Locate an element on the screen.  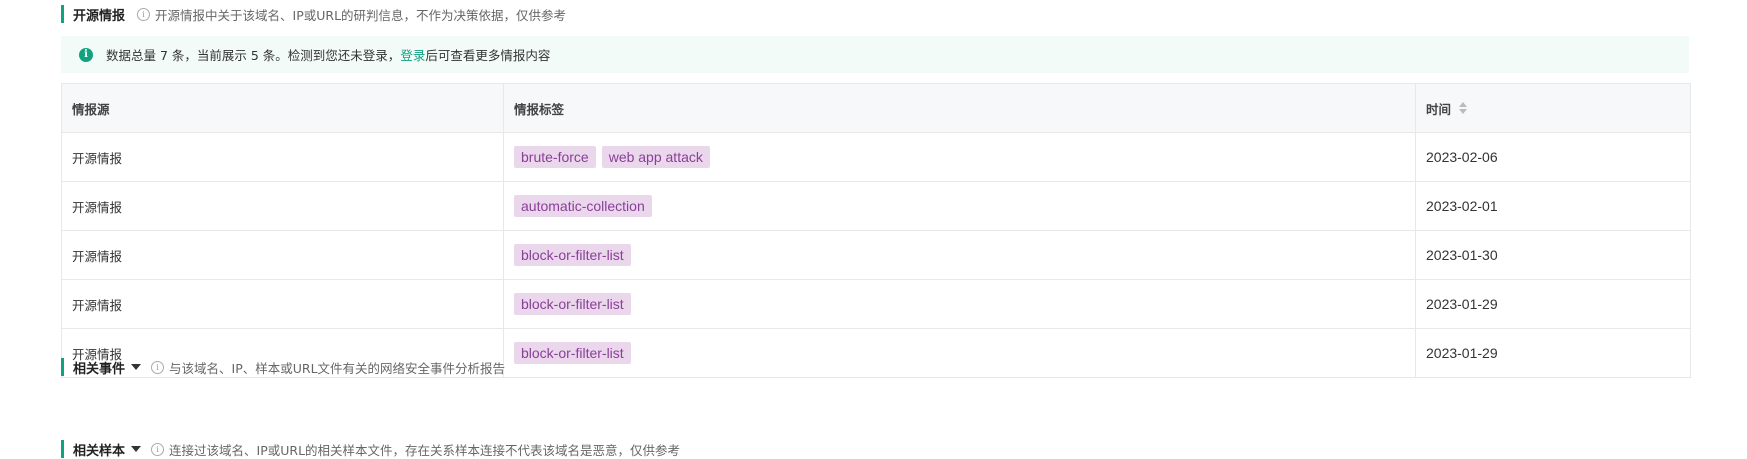
cell-tags: brute-force web app attack is located at coordinates (960, 157).